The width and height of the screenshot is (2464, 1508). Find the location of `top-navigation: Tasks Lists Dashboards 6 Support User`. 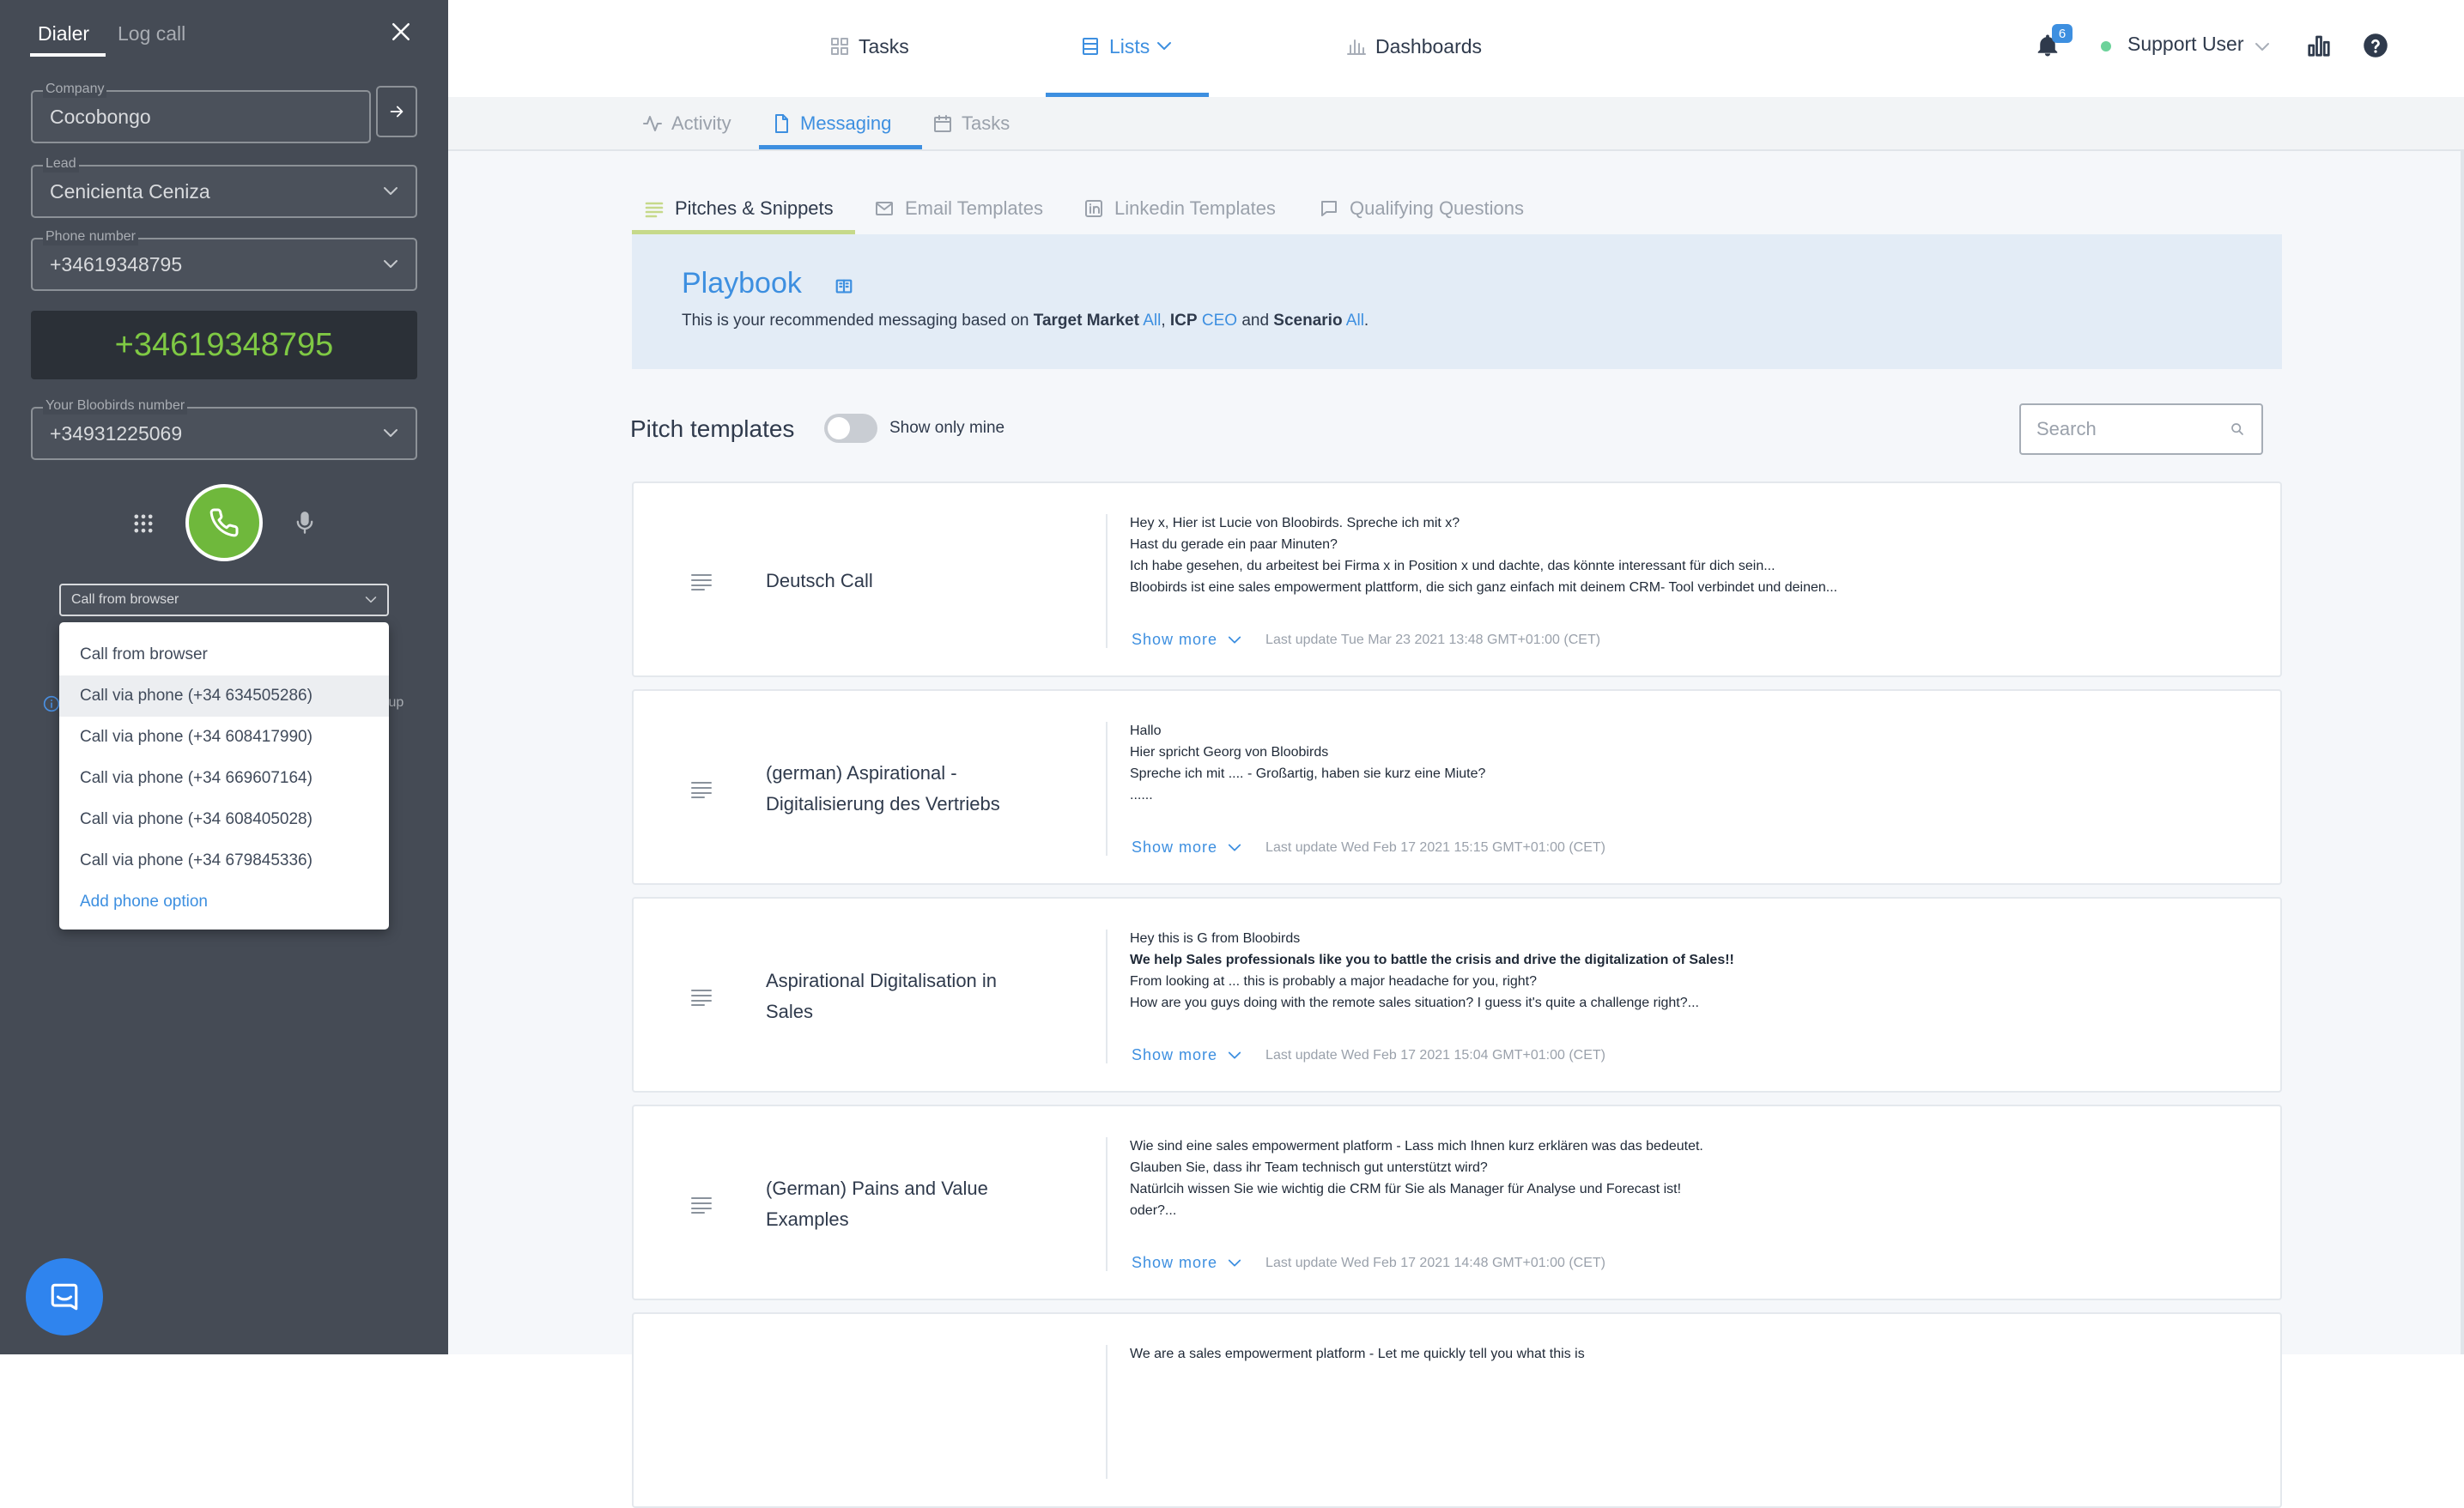

top-navigation: Tasks Lists Dashboards 6 Support User is located at coordinates (1456, 49).